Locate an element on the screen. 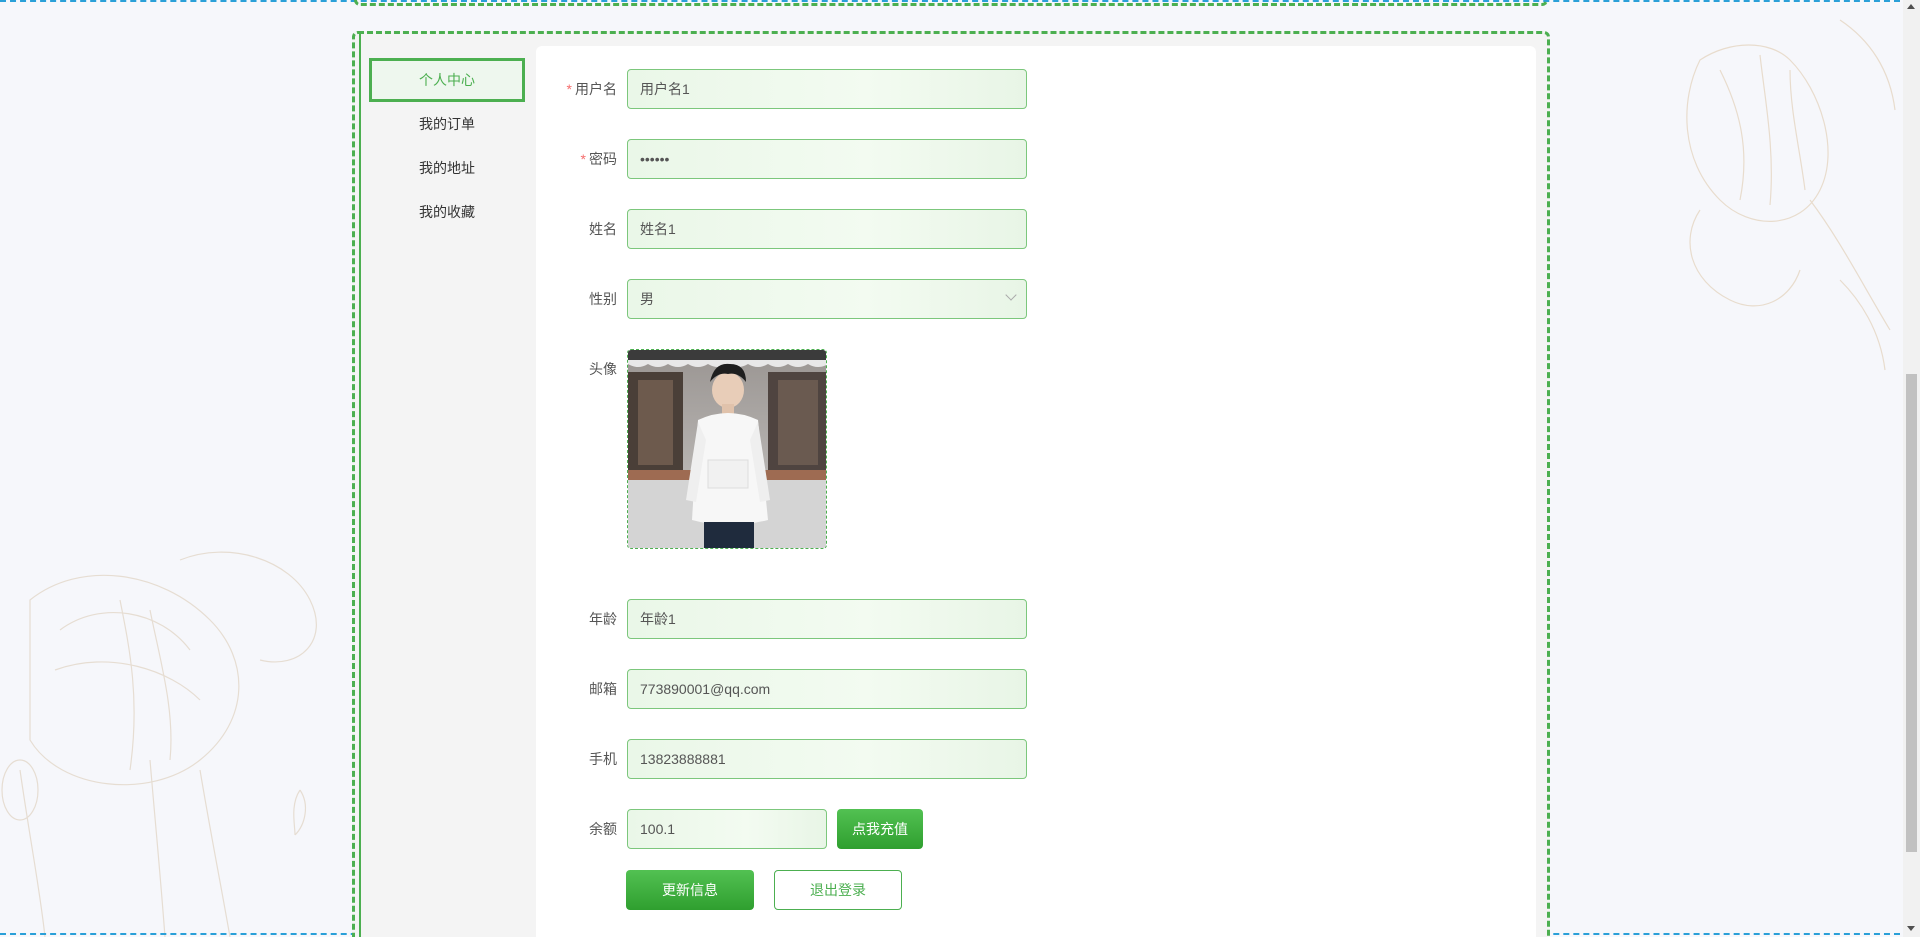  name-row: 姓名 is located at coordinates (781, 229).